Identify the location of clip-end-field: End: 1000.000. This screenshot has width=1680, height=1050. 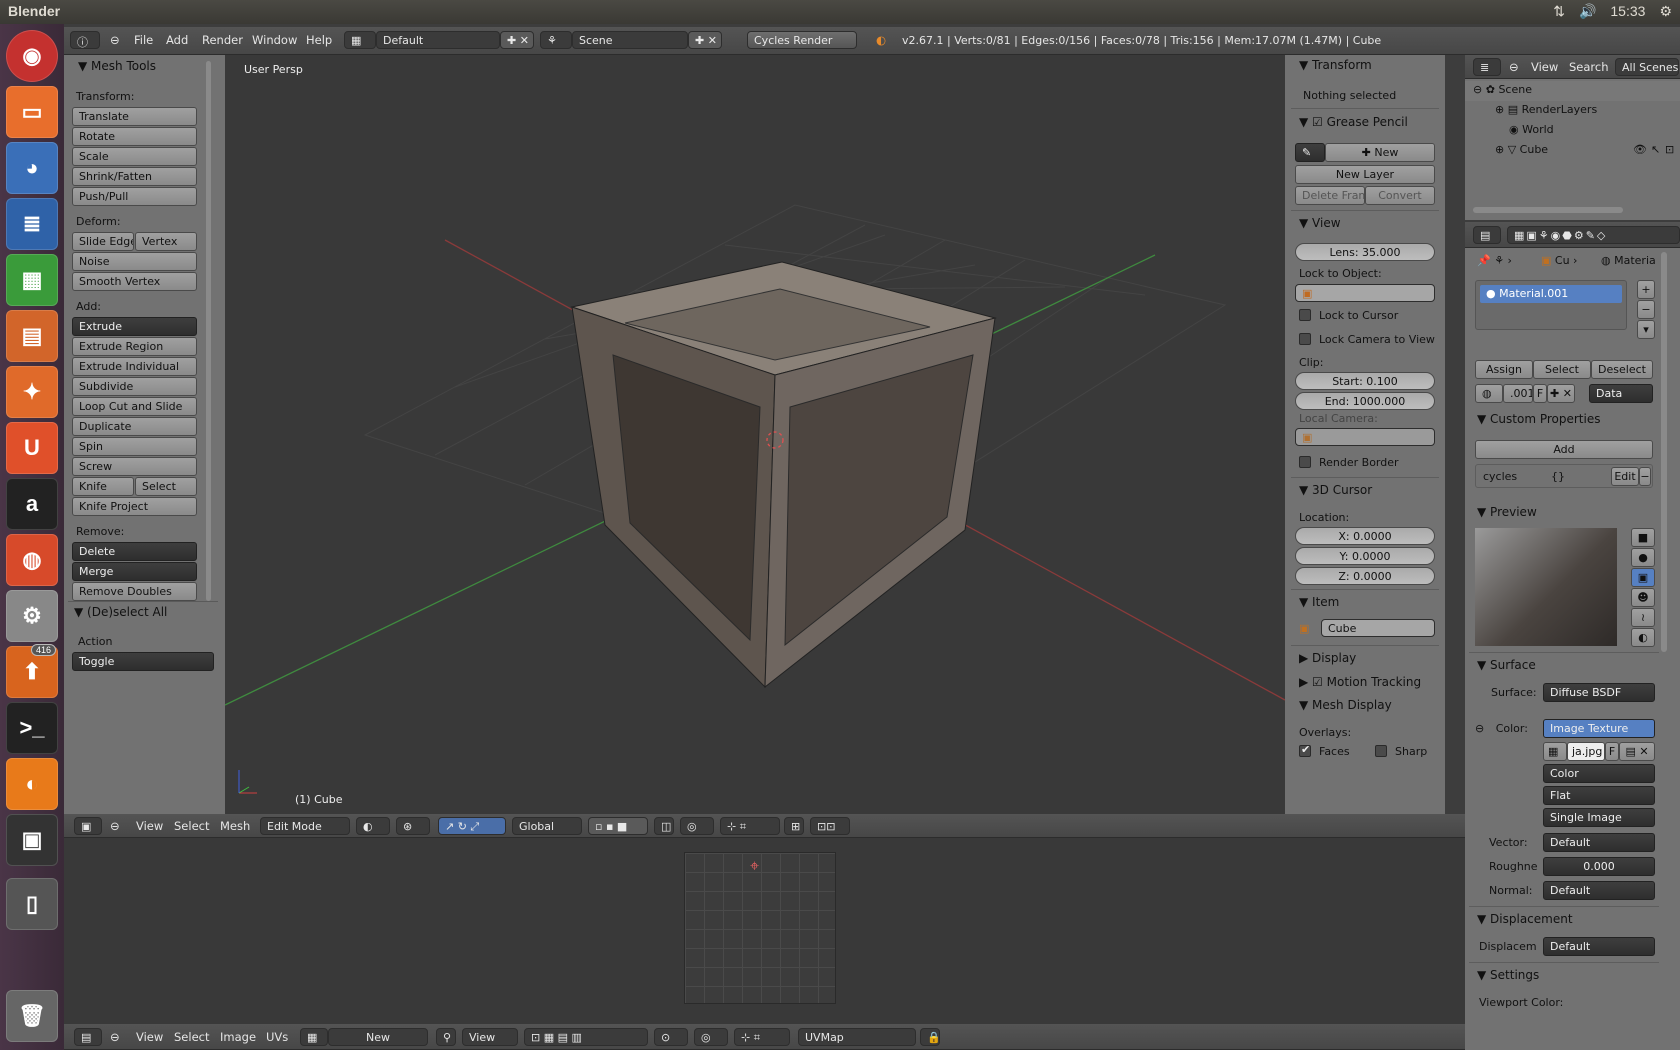
(1365, 401).